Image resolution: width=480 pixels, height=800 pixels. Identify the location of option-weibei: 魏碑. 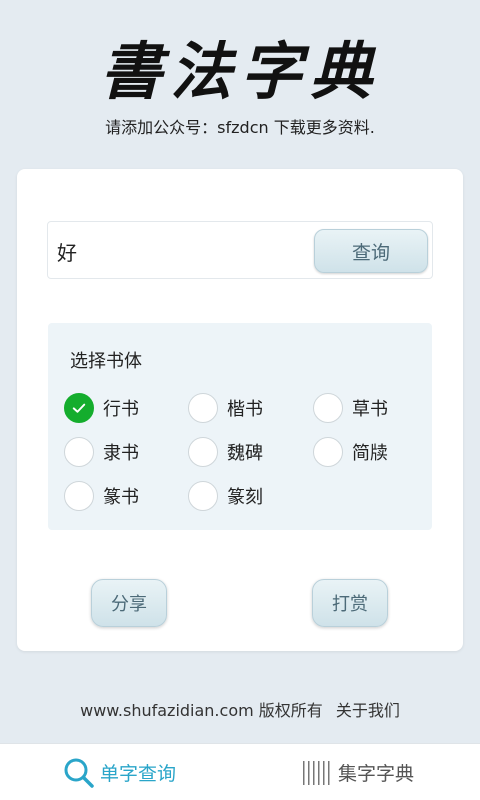
(225, 452).